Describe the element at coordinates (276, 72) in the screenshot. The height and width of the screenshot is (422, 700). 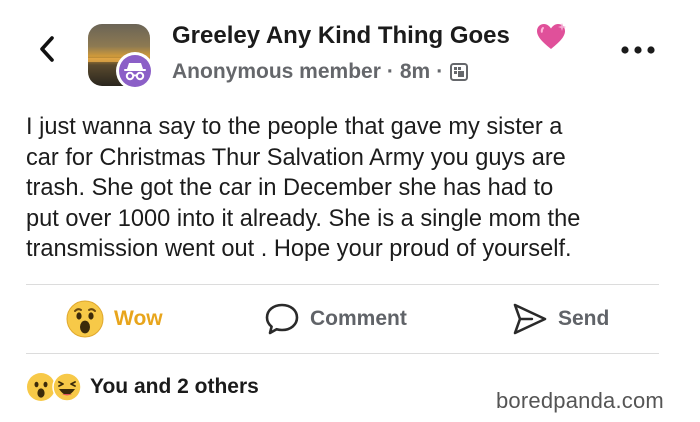
I see `author-name: Anonymous member` at that location.